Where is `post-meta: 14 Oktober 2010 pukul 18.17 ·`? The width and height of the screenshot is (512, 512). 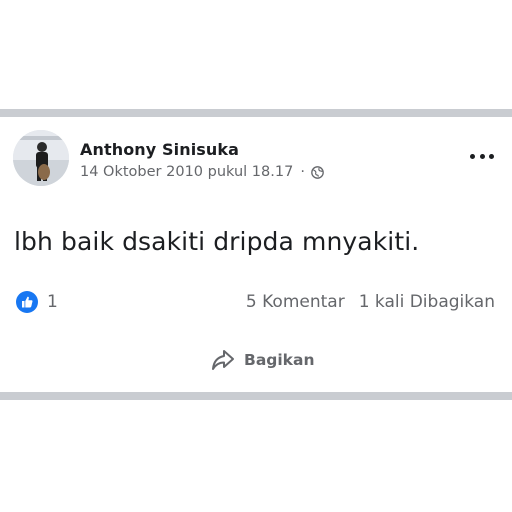 post-meta: 14 Oktober 2010 pukul 18.17 · is located at coordinates (202, 172).